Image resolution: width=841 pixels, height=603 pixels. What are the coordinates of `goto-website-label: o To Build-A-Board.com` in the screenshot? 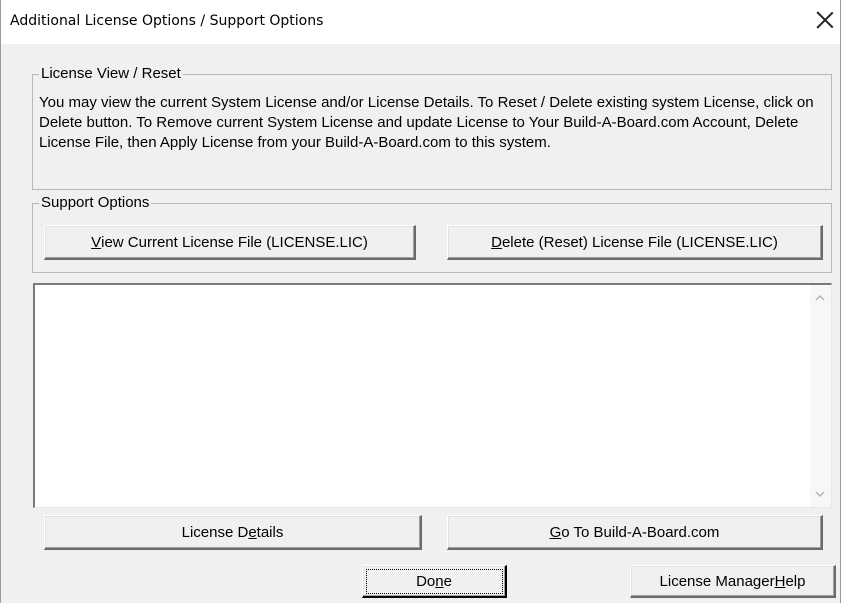 It's located at (640, 532).